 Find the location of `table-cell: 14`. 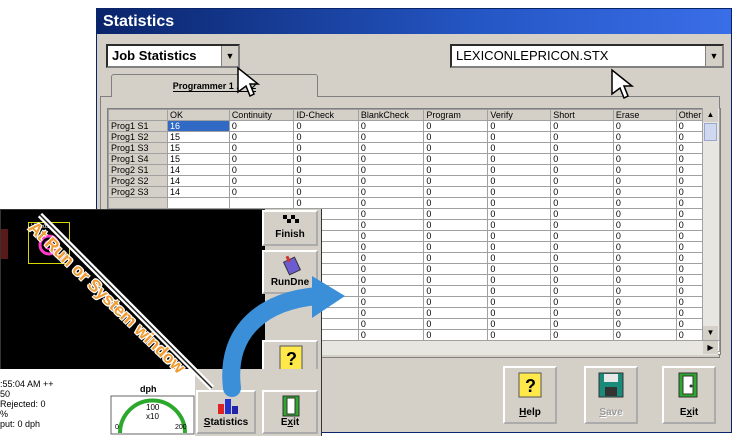

table-cell: 14 is located at coordinates (198, 181).